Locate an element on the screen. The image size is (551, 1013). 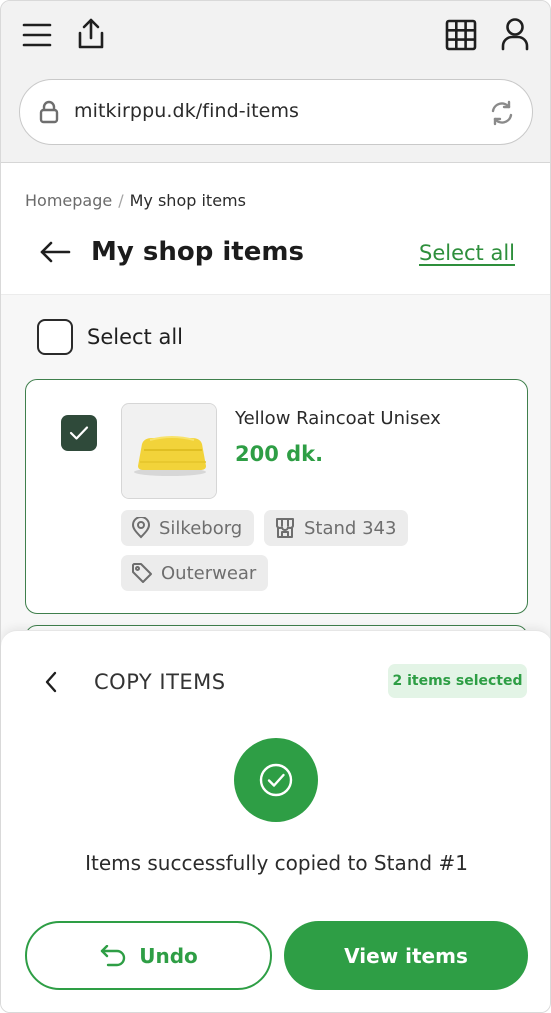
success-indicator is located at coordinates (276, 780).